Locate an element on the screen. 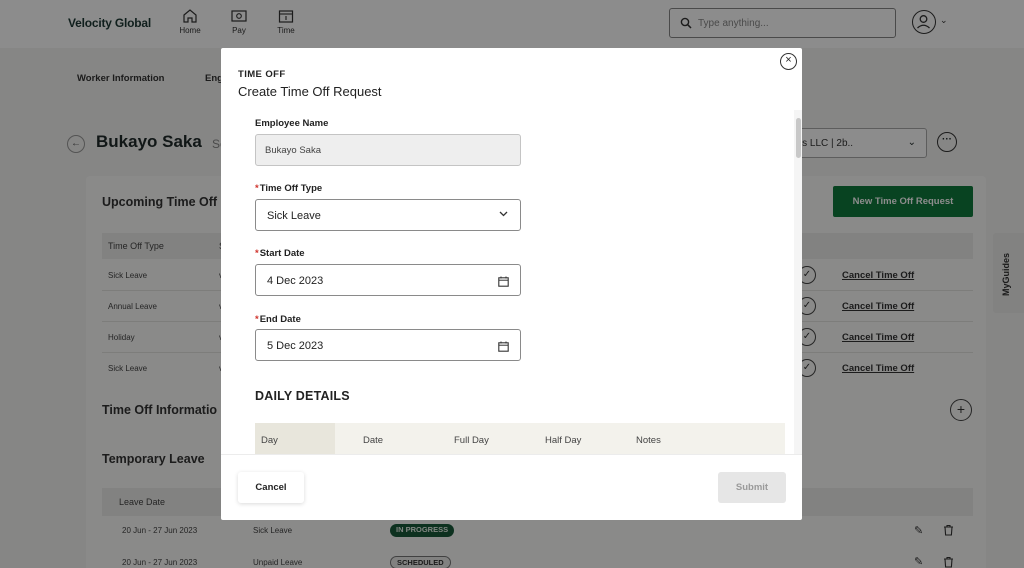 This screenshot has width=1024, height=568. end-date-label: *End Date is located at coordinates (278, 319).